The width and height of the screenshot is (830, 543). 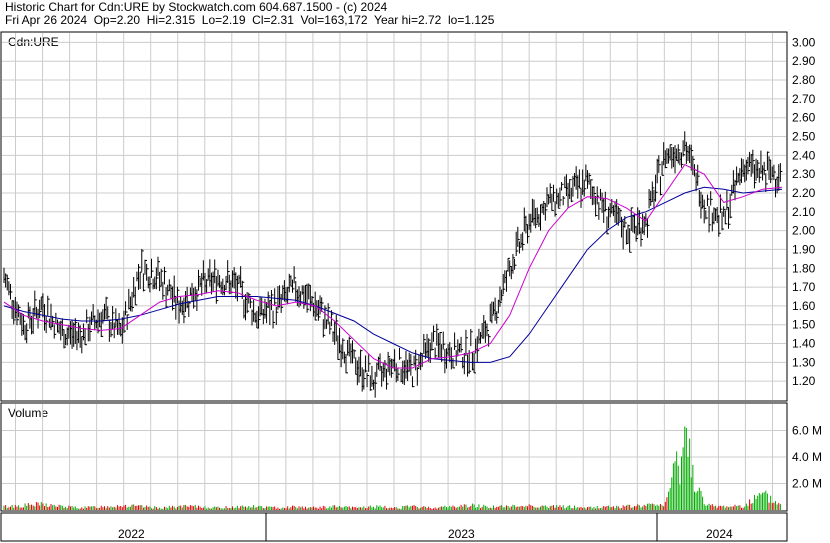 I want to click on price-tick-label: 2.20, so click(x=804, y=193).